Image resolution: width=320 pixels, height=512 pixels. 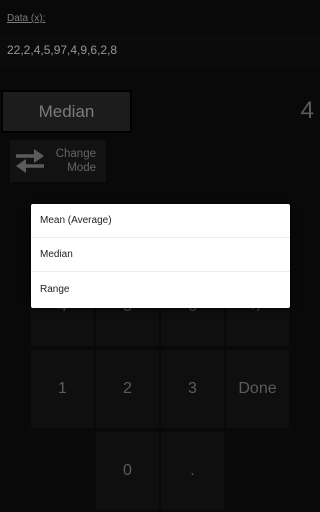 I want to click on menu-item-mean: Mean (Average), so click(x=160, y=221).